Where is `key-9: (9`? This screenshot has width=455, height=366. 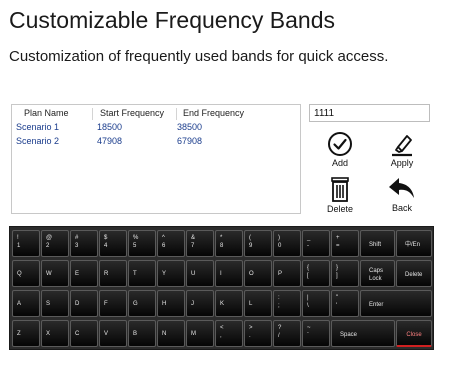 key-9: (9 is located at coordinates (258, 243).